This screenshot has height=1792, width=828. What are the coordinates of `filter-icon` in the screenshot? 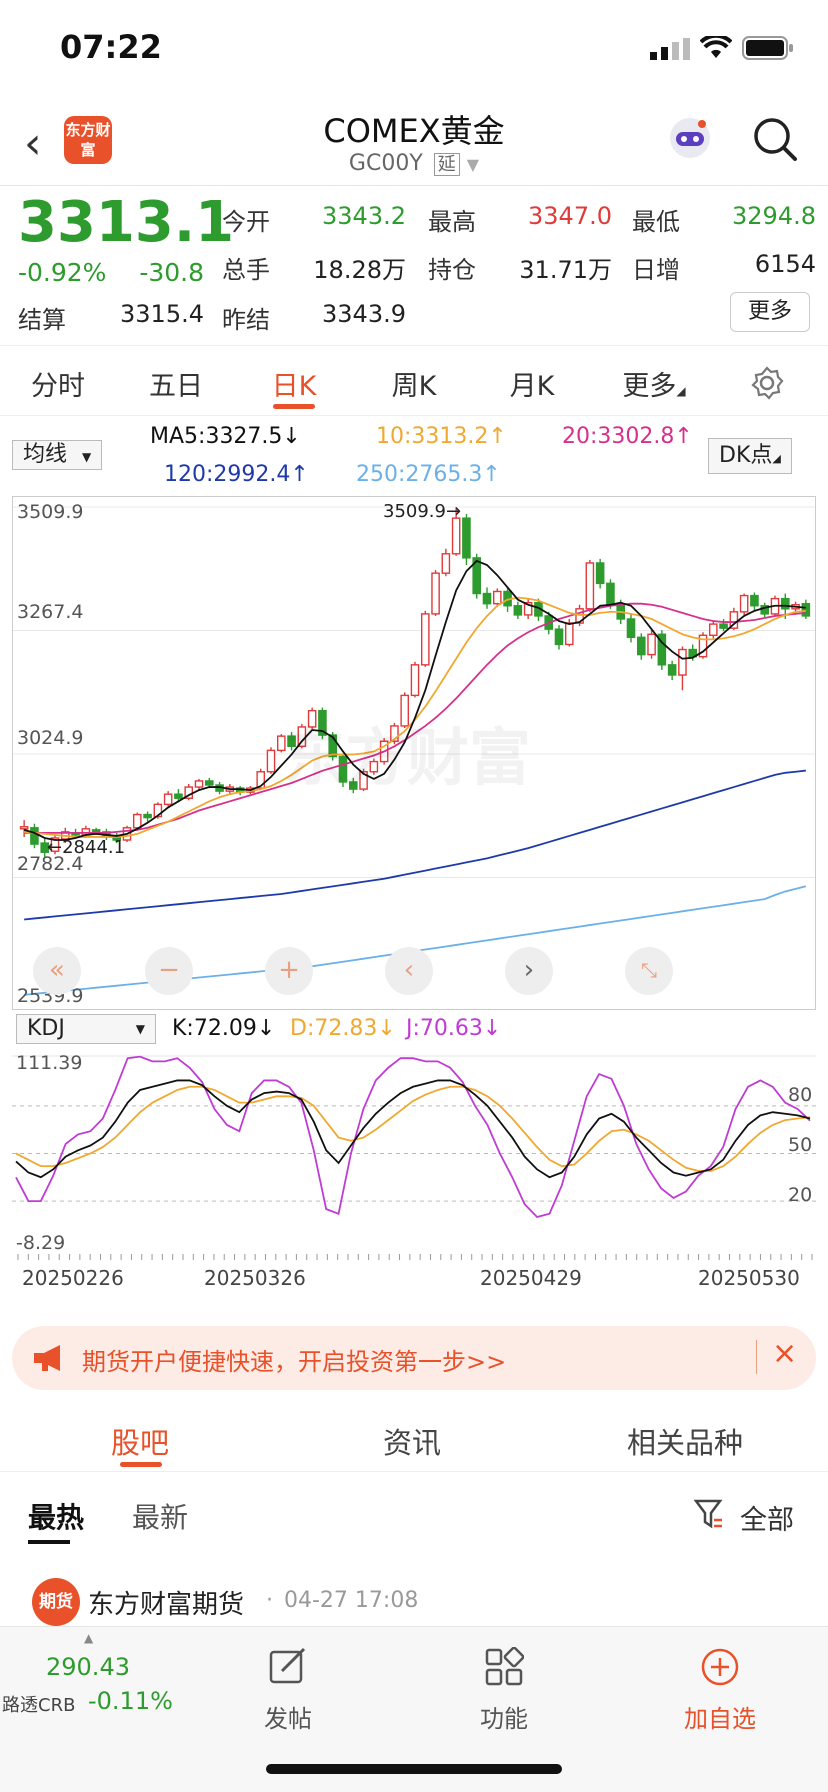 It's located at (709, 1514).